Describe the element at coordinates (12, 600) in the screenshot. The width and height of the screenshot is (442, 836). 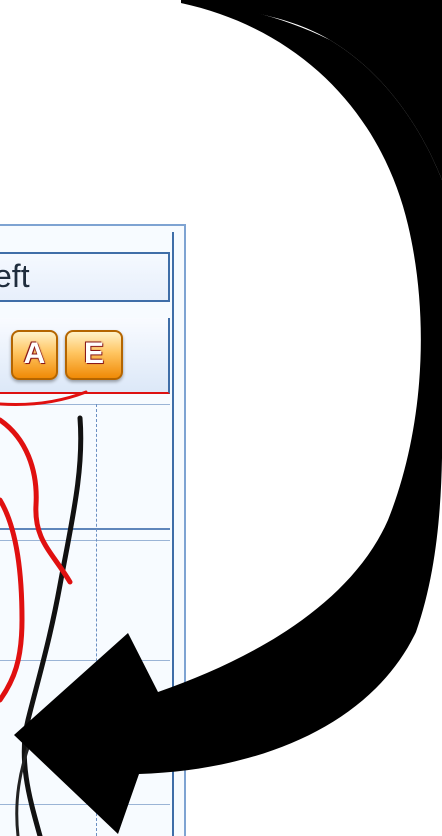
I see `red-trace-lower` at that location.